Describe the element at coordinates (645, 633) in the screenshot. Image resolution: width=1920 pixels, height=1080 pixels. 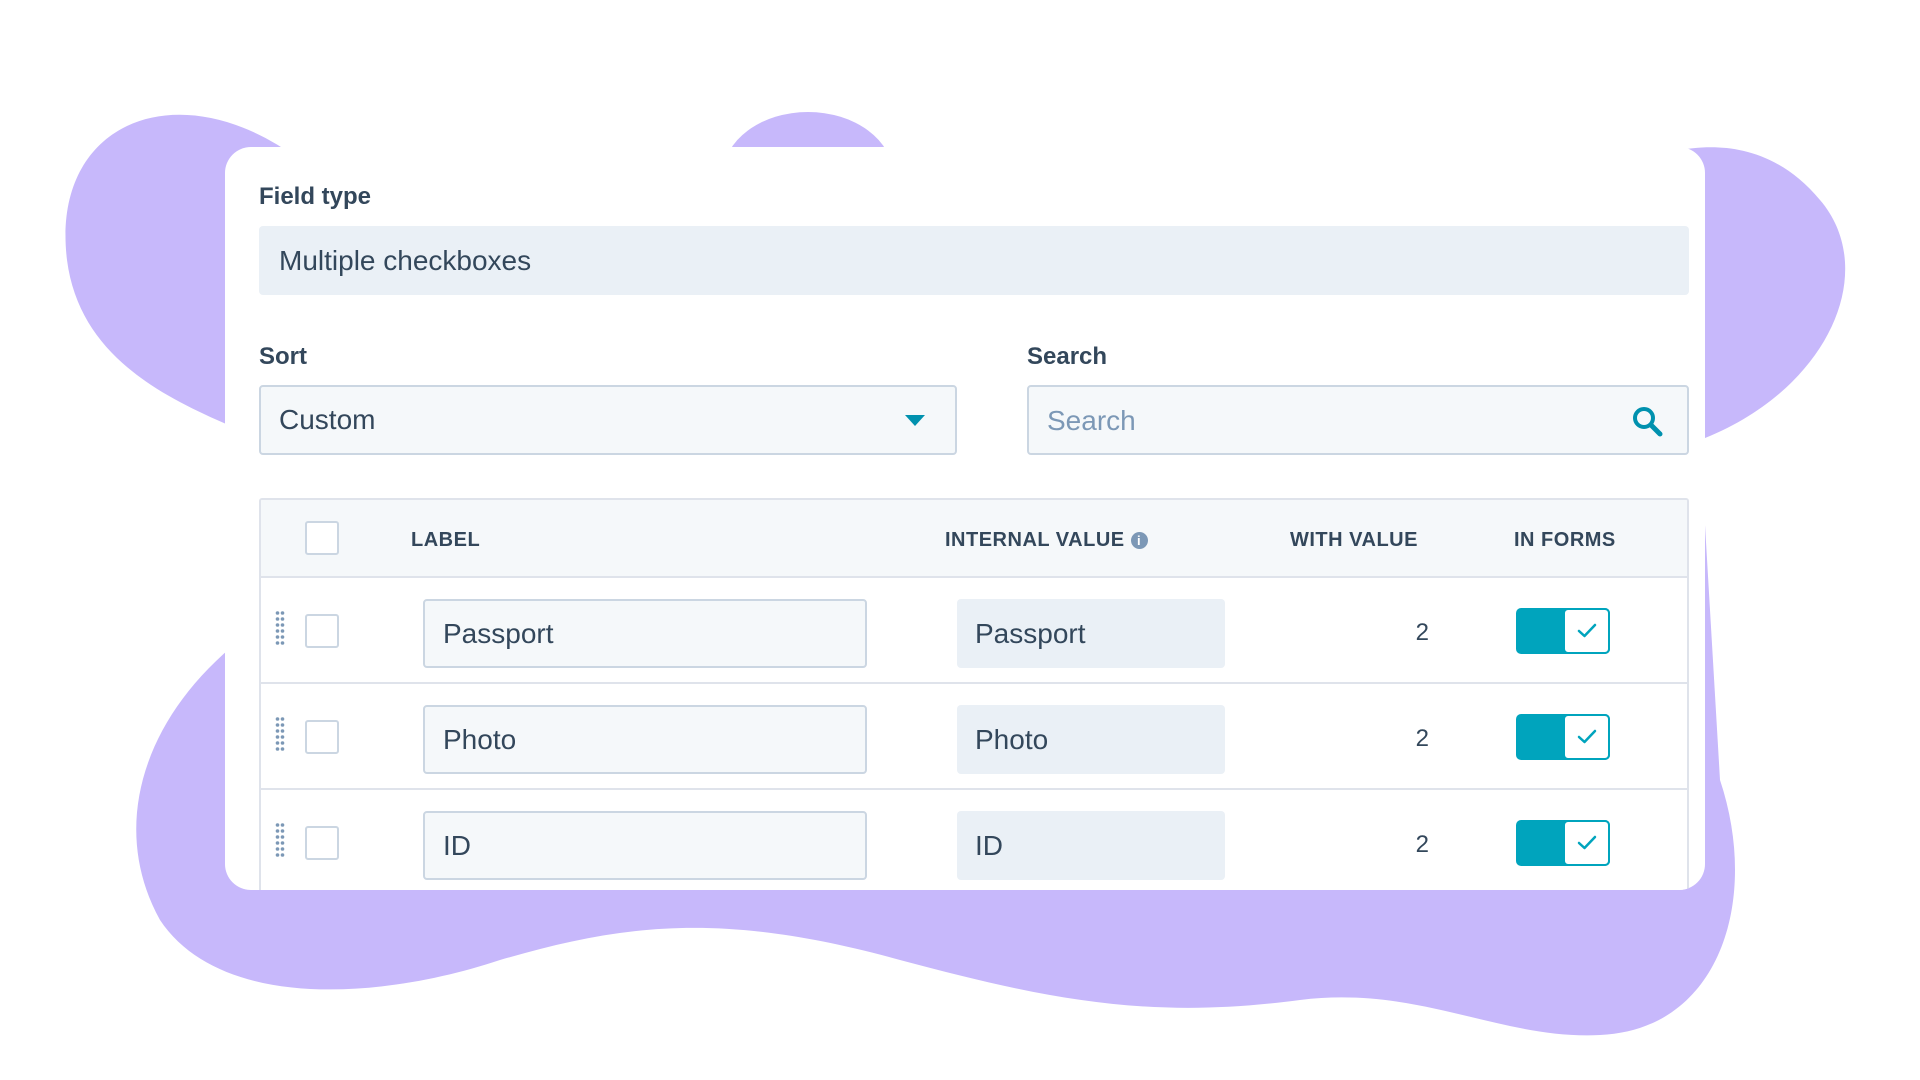
I see `option-label-input: Passport` at that location.